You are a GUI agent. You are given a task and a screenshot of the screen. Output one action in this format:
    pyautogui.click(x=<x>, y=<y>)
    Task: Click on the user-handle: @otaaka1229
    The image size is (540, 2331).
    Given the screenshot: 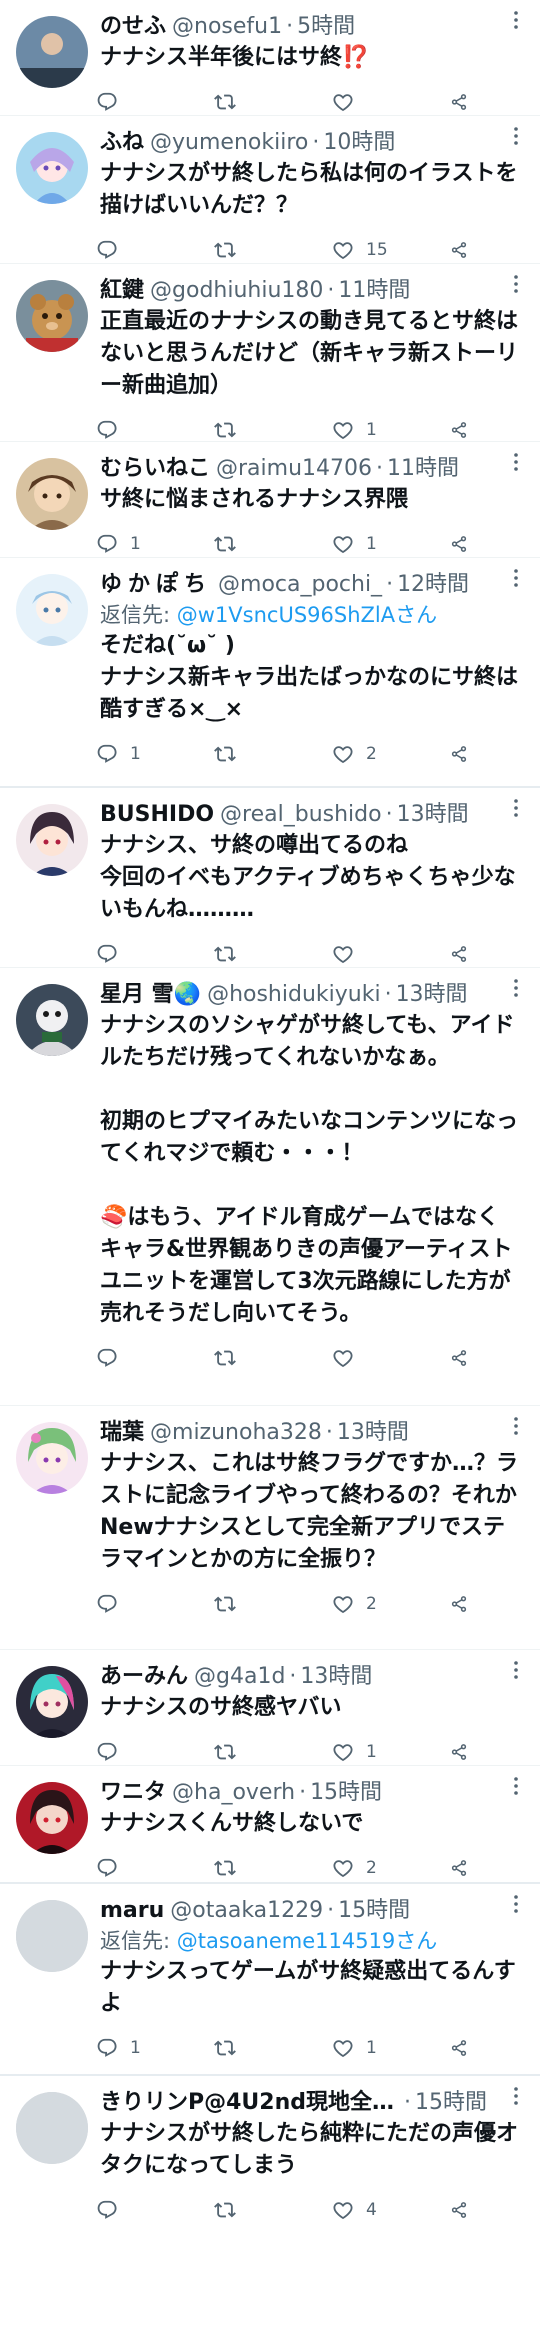 What is the action you would take?
    pyautogui.click(x=246, y=1911)
    